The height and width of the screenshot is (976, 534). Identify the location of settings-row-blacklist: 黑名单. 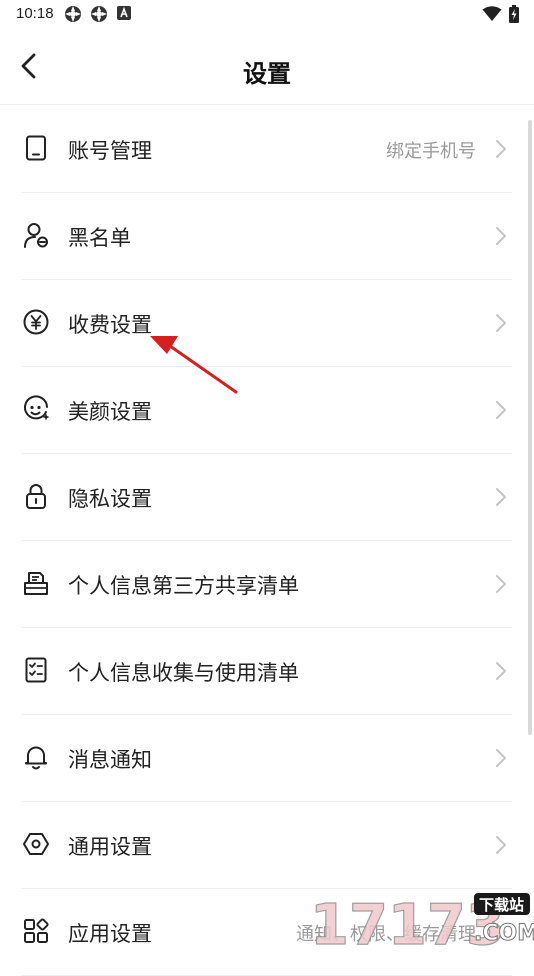
(267, 236).